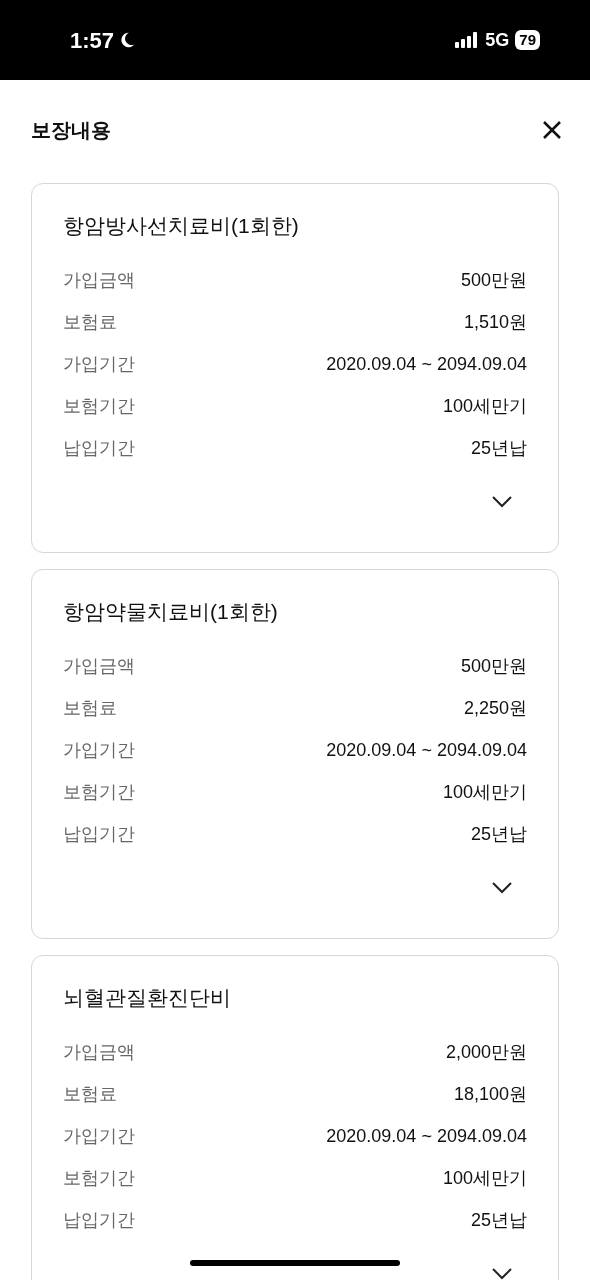  I want to click on row-value: 2,000만원, so click(486, 1052).